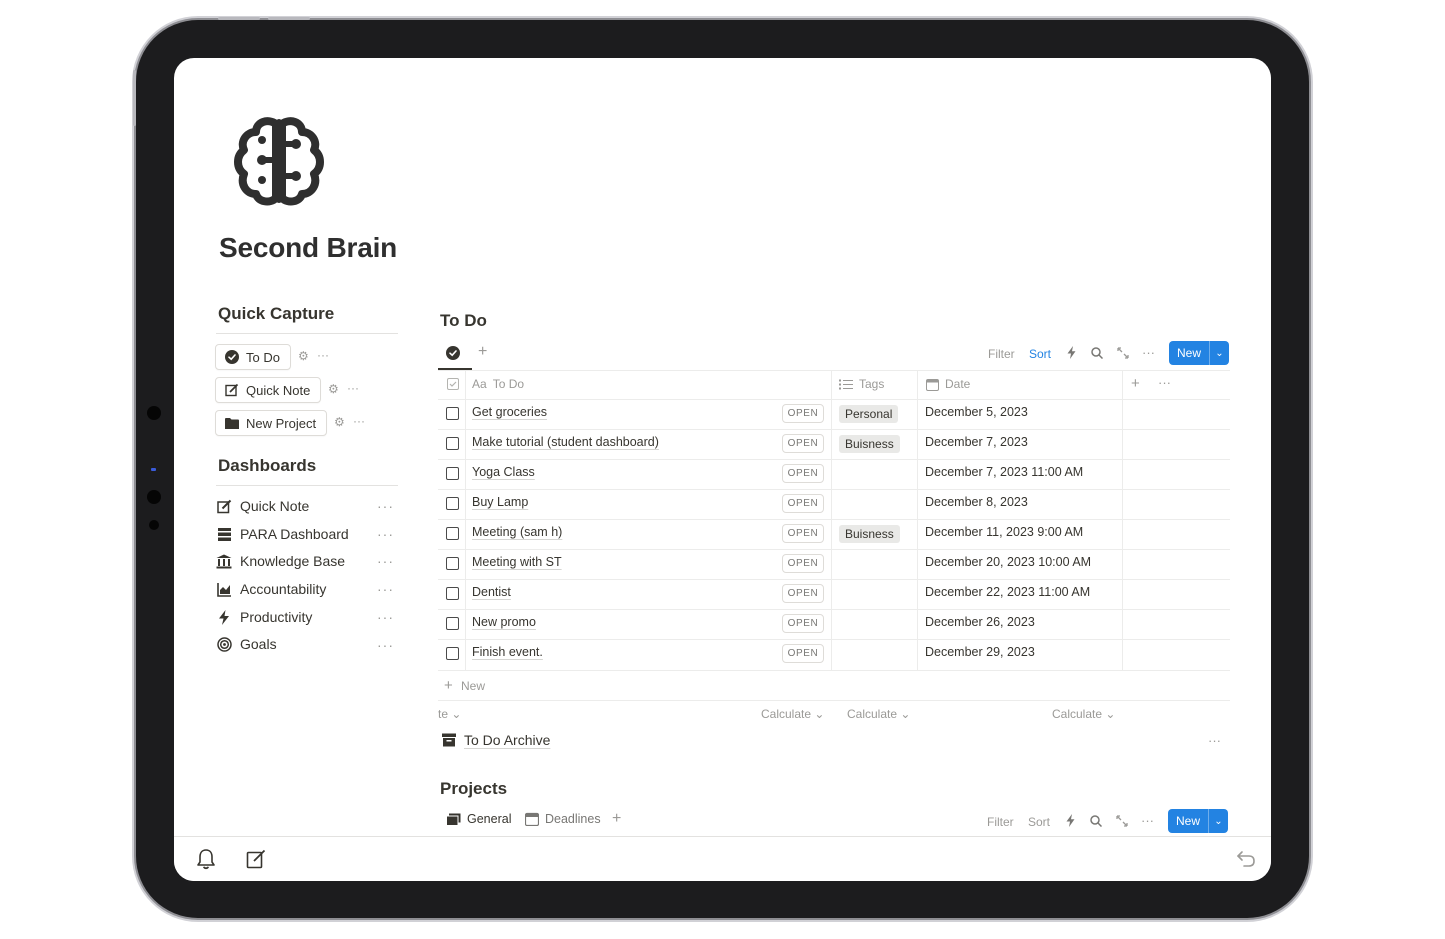 This screenshot has height=939, width=1445. Describe the element at coordinates (448, 685) in the screenshot. I see `add-row-plus-icon: +` at that location.